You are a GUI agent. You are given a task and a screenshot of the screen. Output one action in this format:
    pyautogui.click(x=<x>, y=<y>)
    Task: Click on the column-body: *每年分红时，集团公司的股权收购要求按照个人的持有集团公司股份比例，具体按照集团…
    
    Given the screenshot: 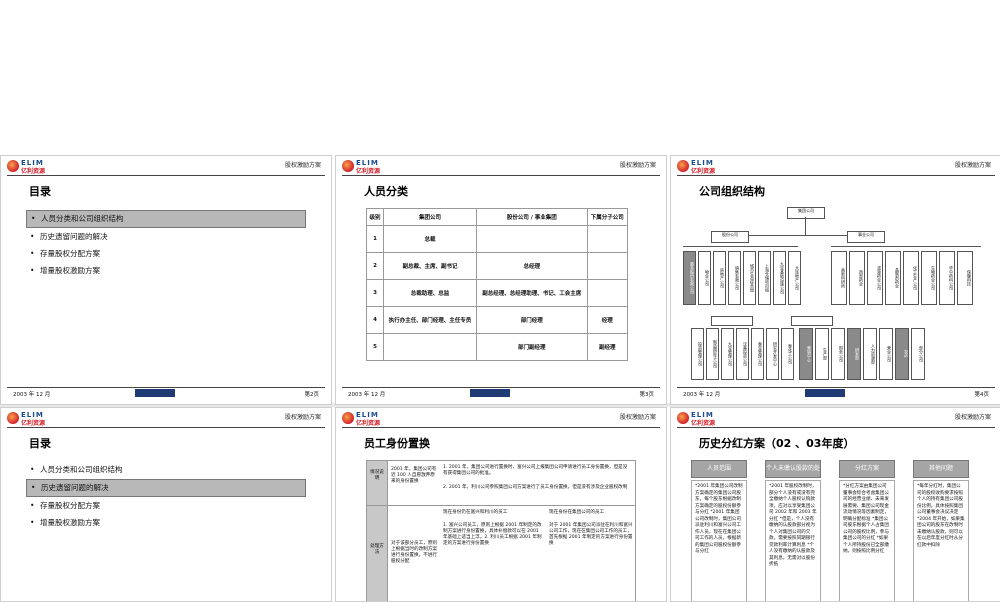 What is the action you would take?
    pyautogui.click(x=941, y=540)
    